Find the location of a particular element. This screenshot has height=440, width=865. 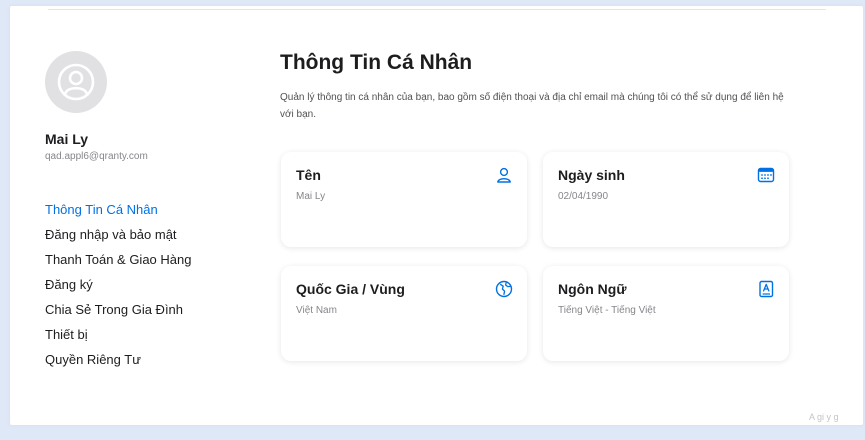

card-language: Ngôn Ngữ Tiếng Việt - Tiếng Việt is located at coordinates (666, 313).